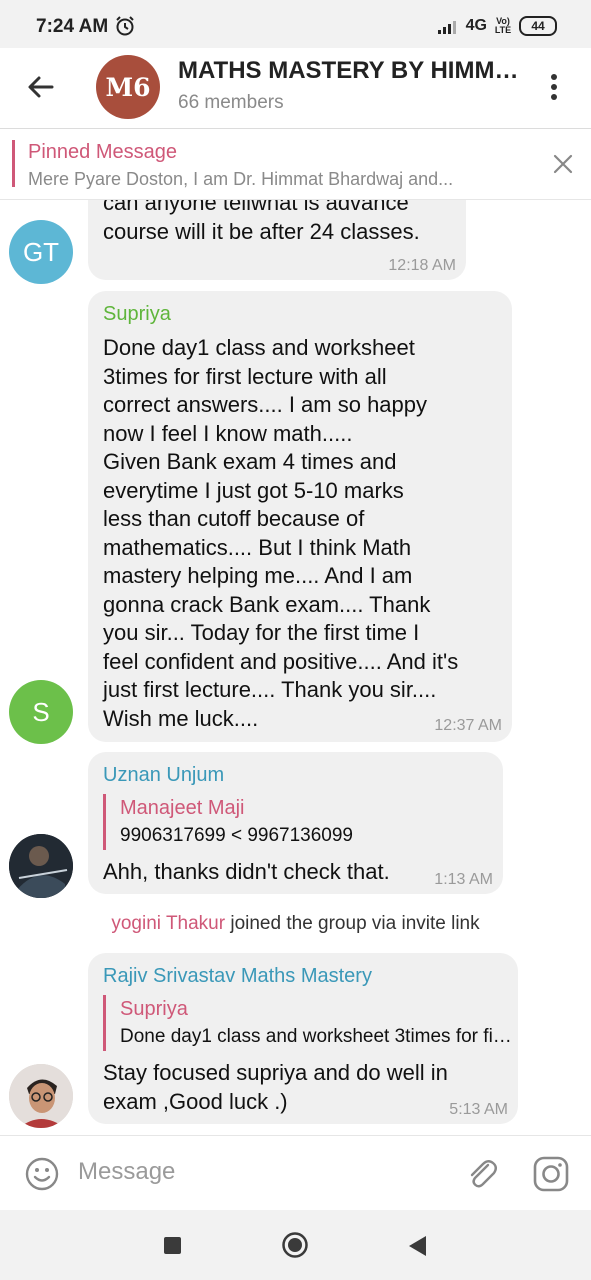  What do you see at coordinates (478, 1109) in the screenshot?
I see `message-time: 5:13 AM` at bounding box center [478, 1109].